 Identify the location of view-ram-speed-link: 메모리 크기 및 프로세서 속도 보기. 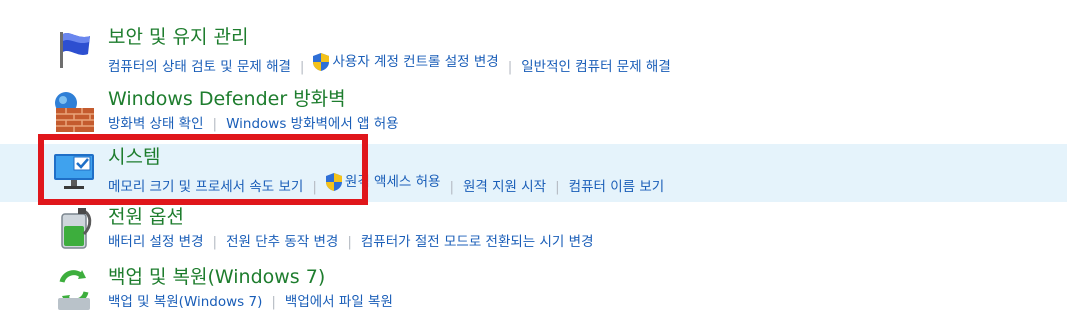
(205, 187).